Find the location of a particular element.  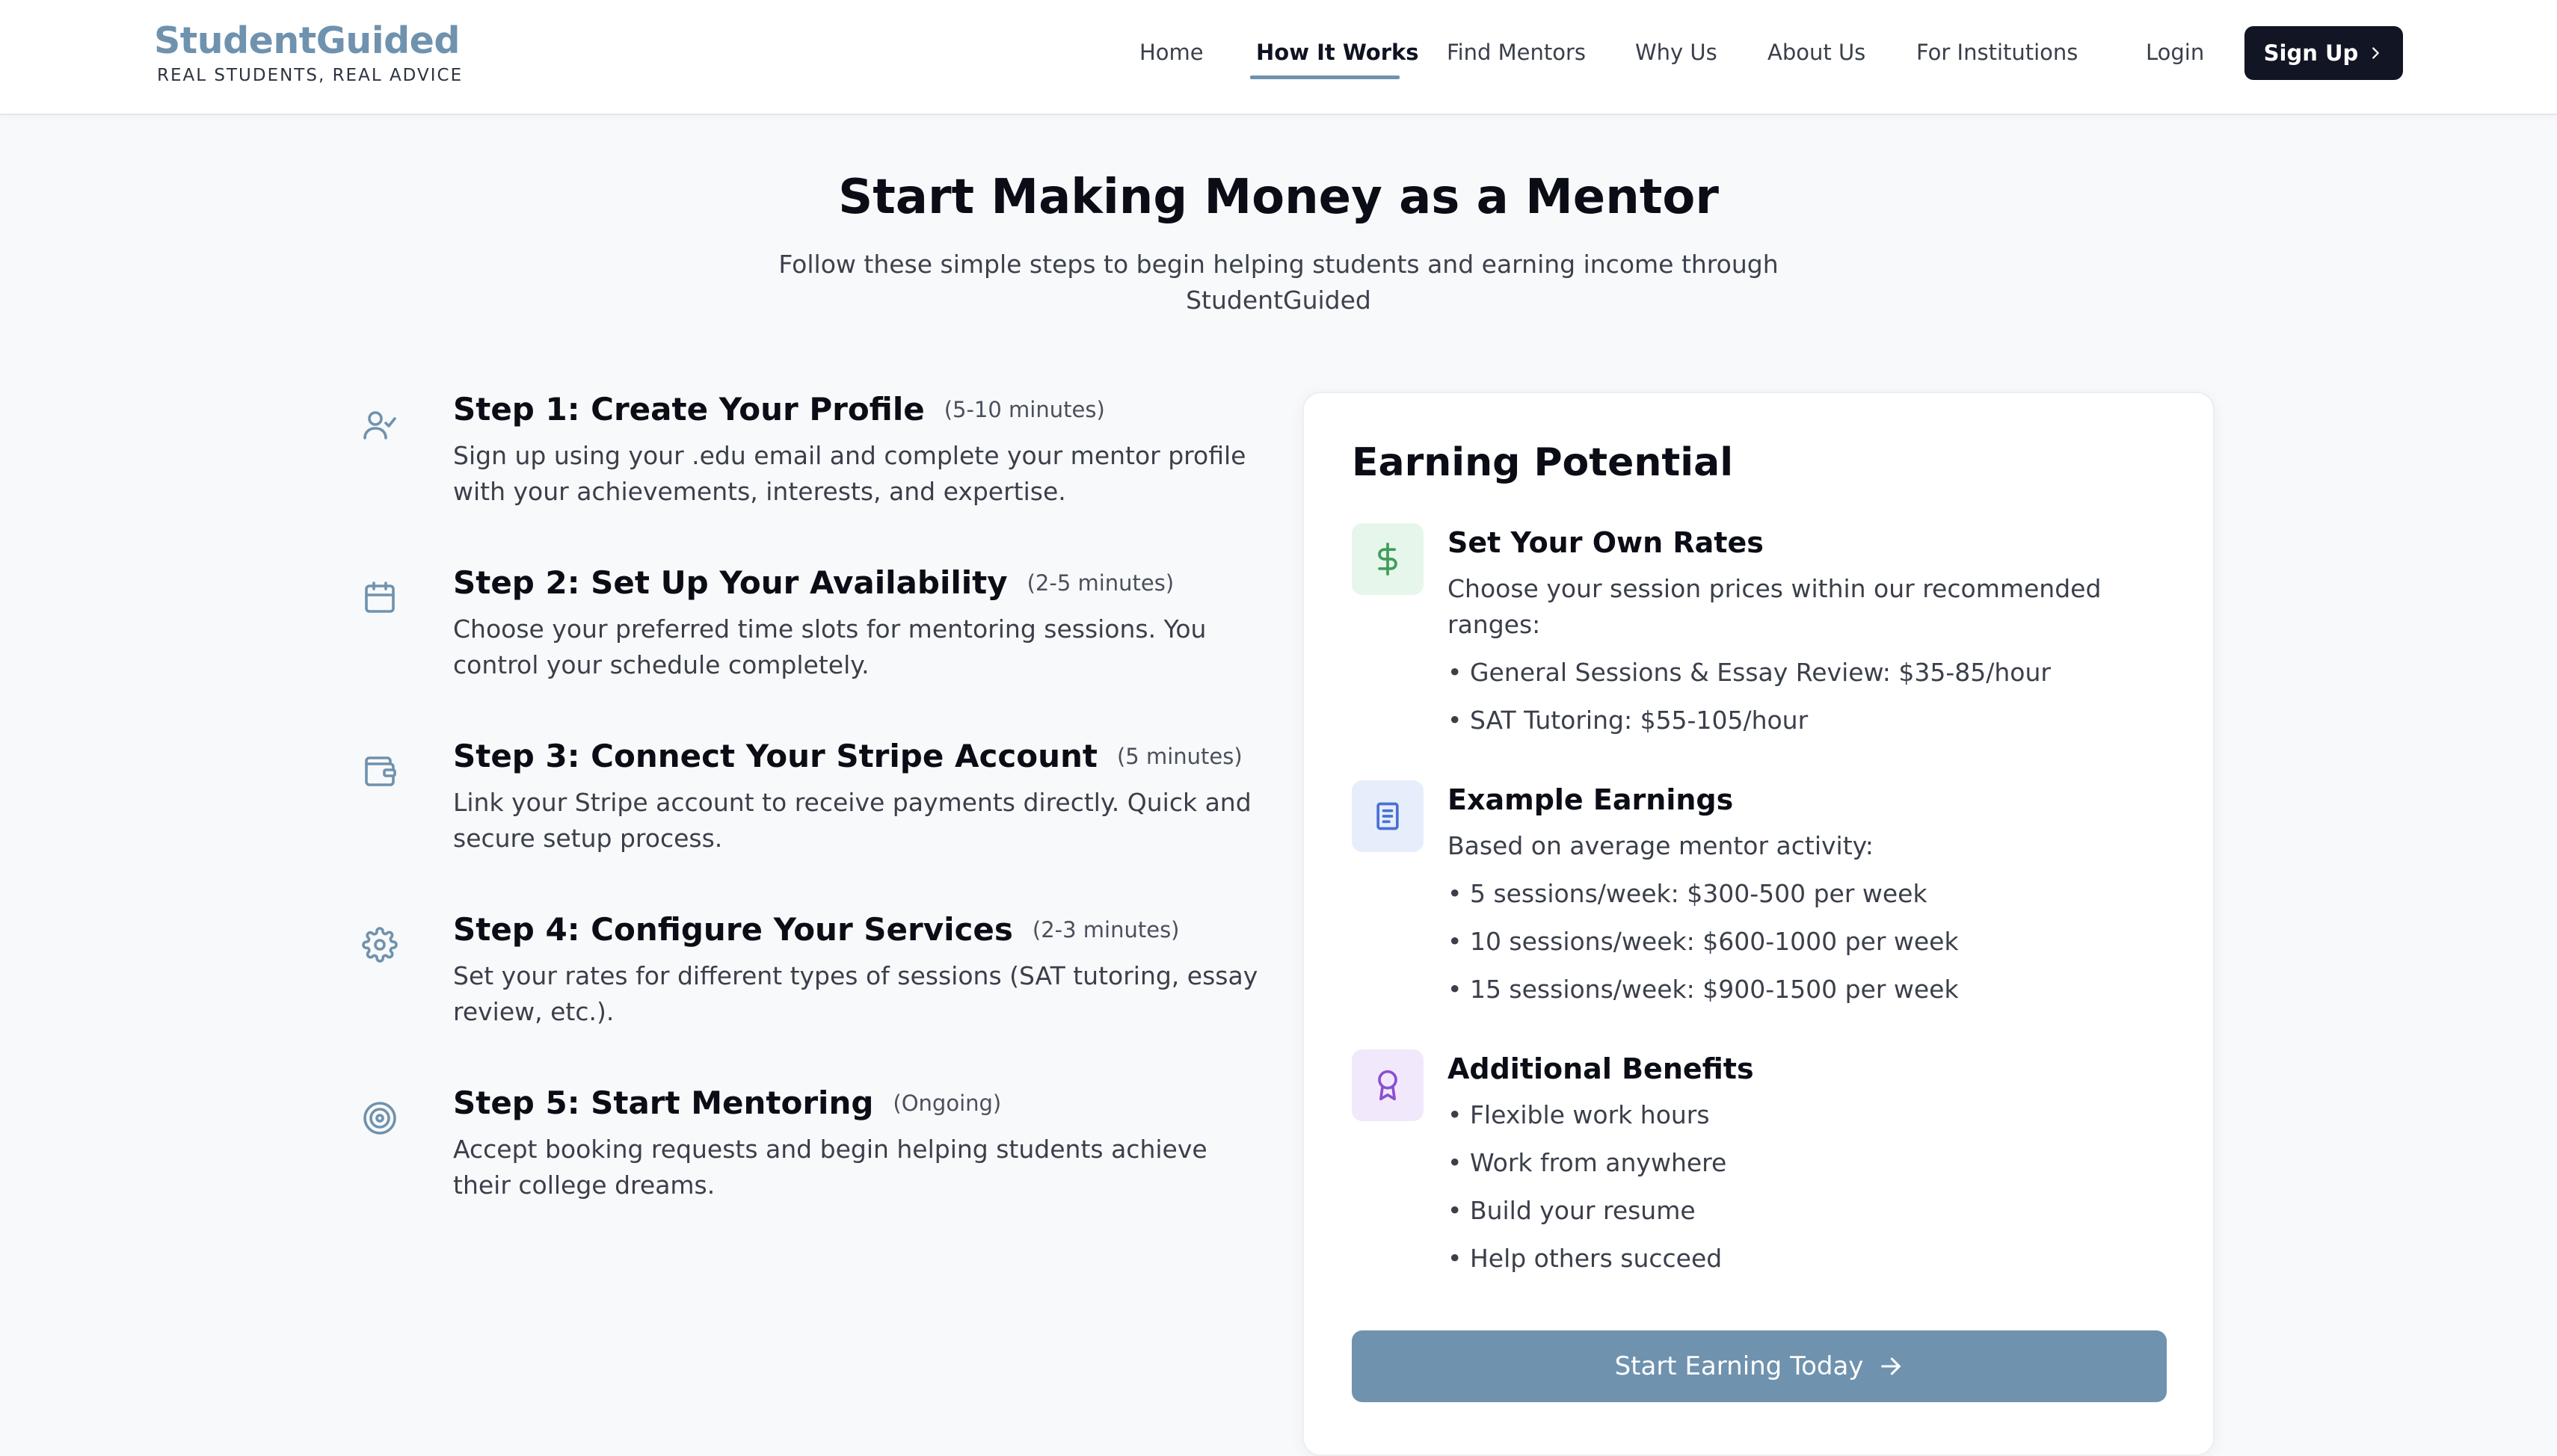

book-icon is located at coordinates (1388, 816).